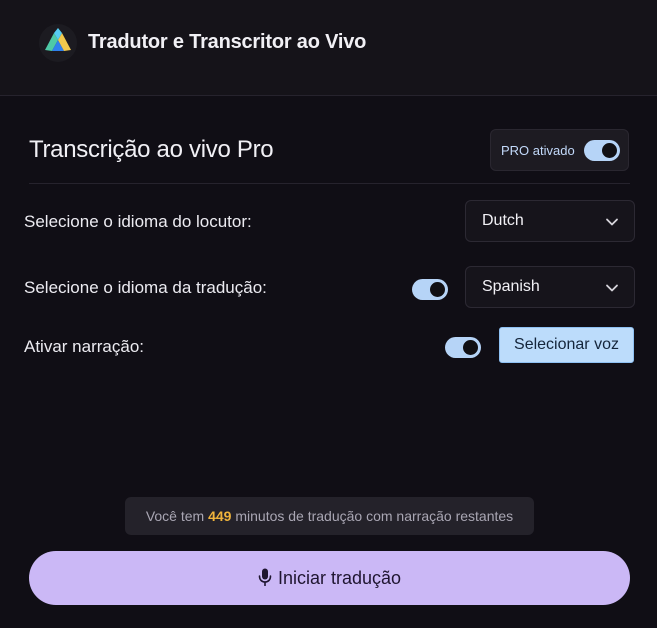 This screenshot has width=657, height=628. I want to click on section-title: Transcrição ao vivo Pro, so click(151, 149).